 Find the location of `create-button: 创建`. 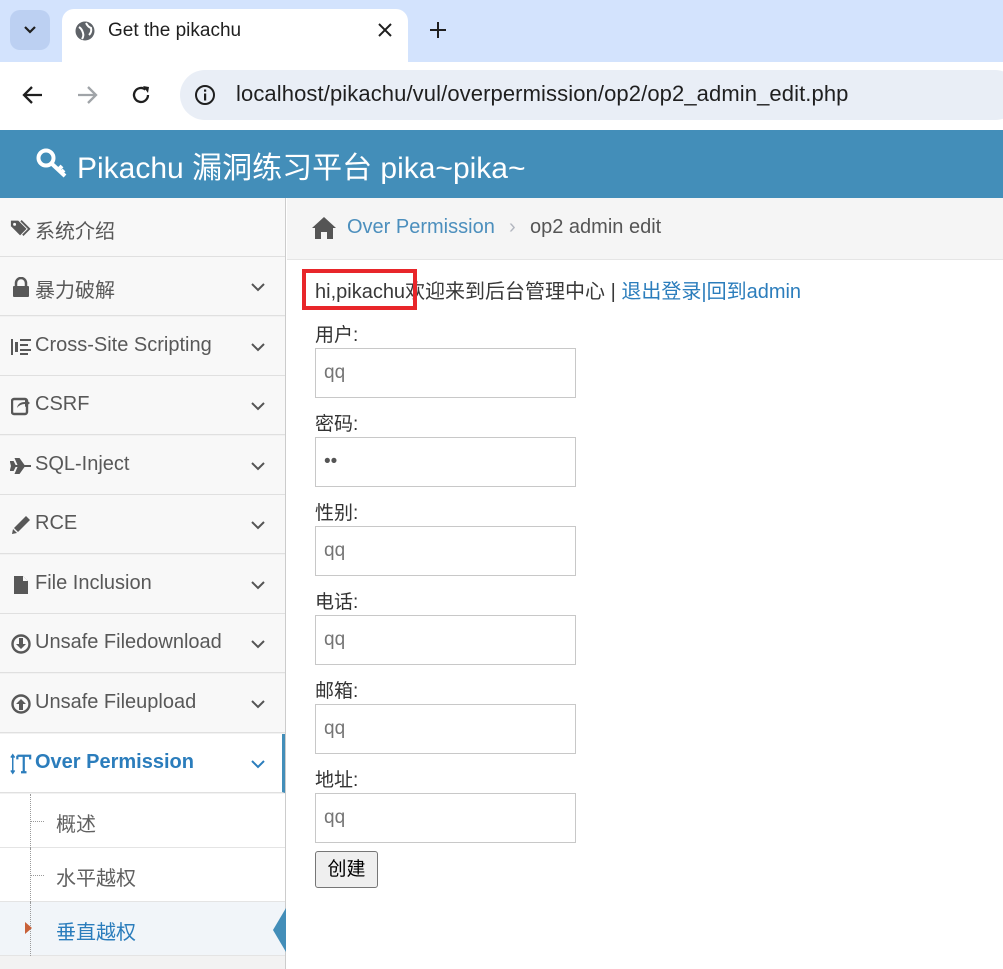

create-button: 创建 is located at coordinates (346, 869).